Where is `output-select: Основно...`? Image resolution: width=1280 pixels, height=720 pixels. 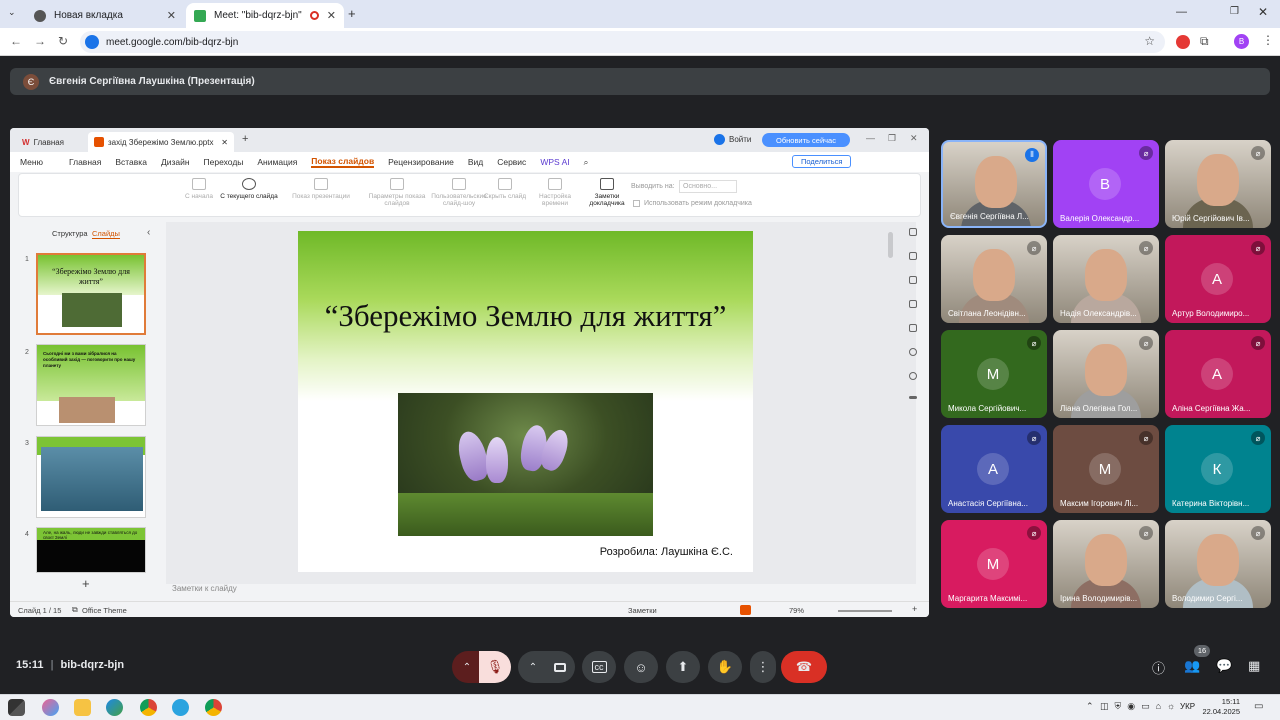 output-select: Основно... is located at coordinates (708, 186).